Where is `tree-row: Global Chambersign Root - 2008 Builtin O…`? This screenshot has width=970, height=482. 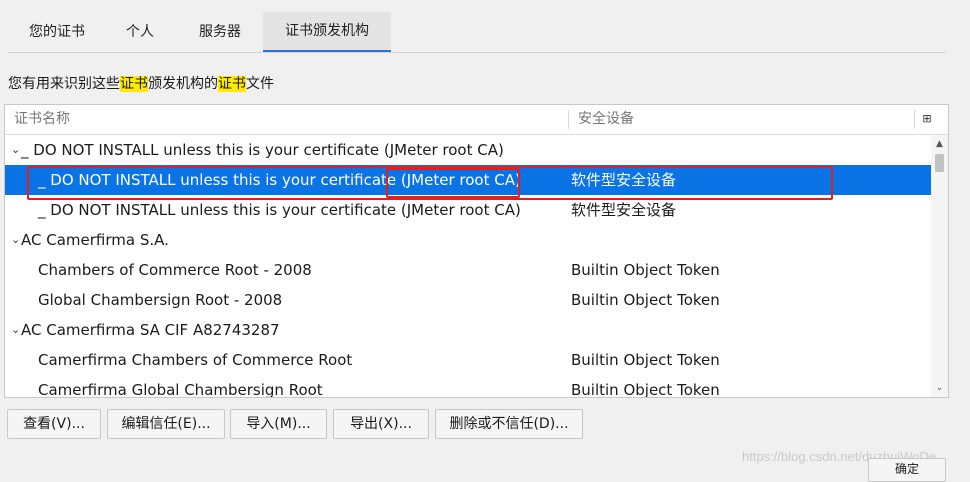 tree-row: Global Chambersign Root - 2008 Builtin O… is located at coordinates (468, 300).